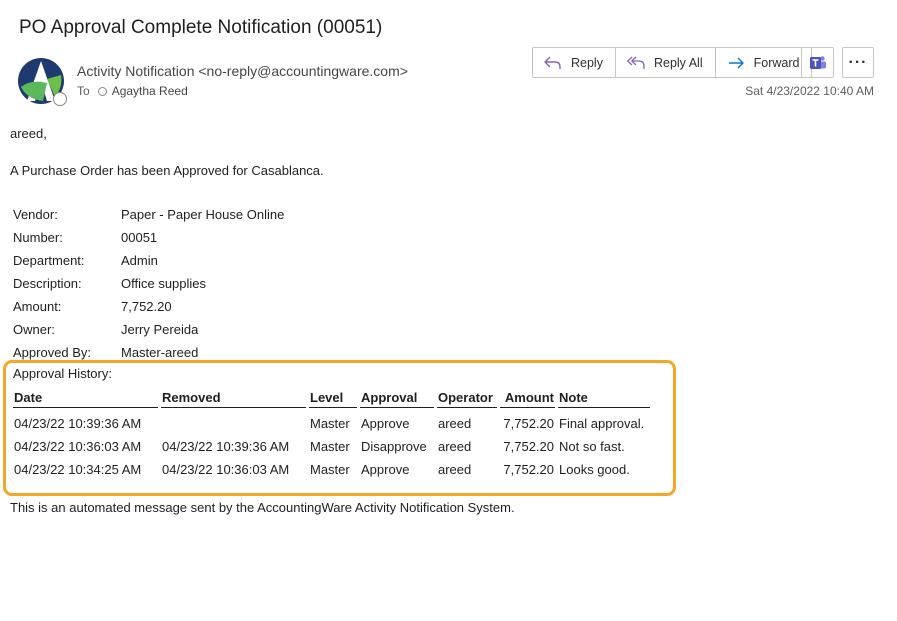  What do you see at coordinates (678, 62) in the screenshot?
I see `reply-all-label: Reply All` at bounding box center [678, 62].